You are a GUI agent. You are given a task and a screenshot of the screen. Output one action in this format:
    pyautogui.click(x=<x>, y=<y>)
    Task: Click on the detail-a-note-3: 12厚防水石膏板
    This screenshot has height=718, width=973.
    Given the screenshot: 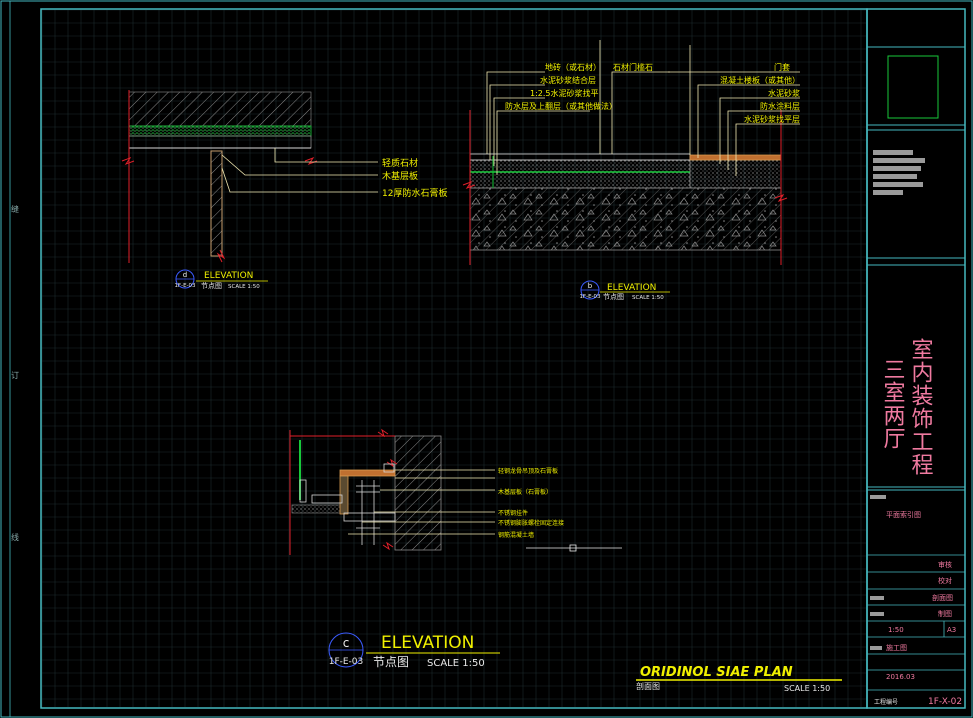 What is the action you would take?
    pyautogui.click(x=414, y=193)
    